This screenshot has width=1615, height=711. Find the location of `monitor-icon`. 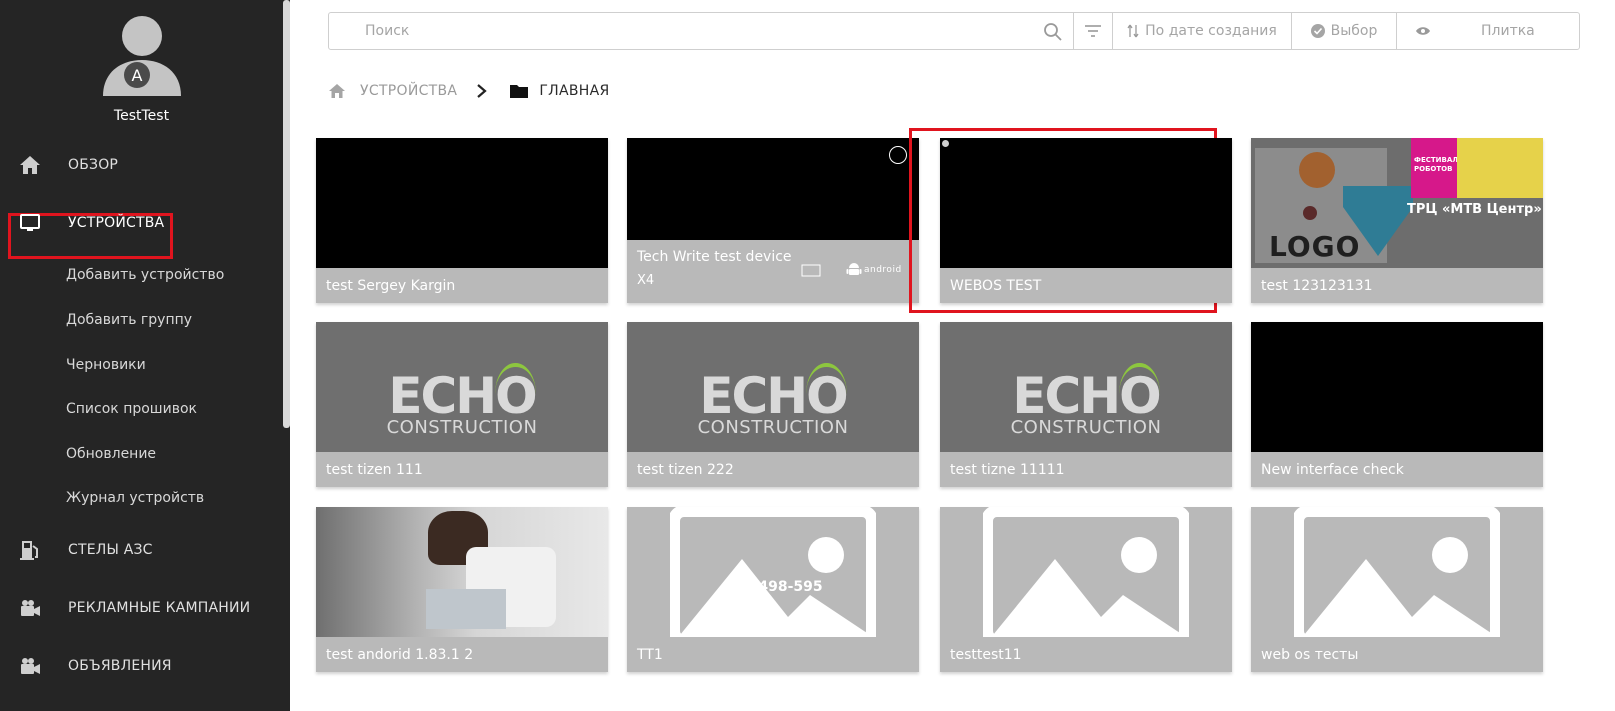

monitor-icon is located at coordinates (30, 222).